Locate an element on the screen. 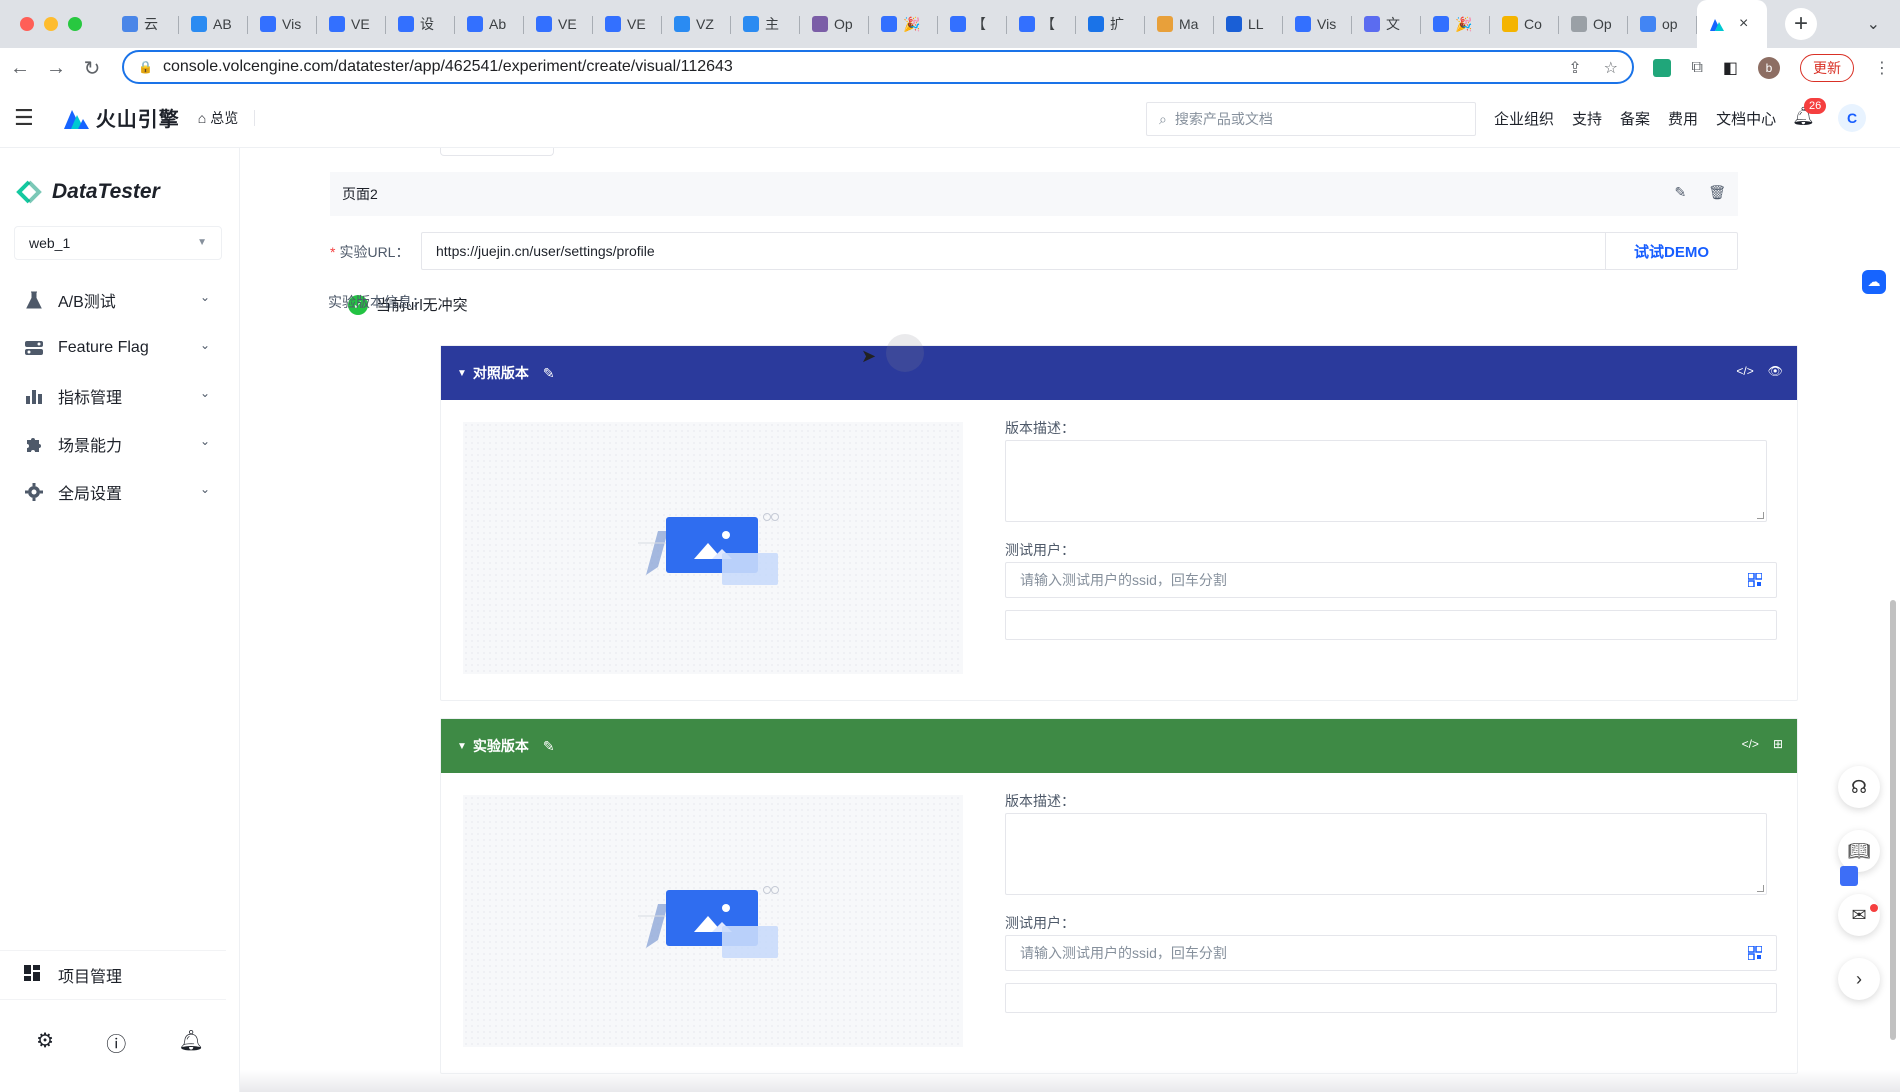  extension-icon is located at coordinates (1662, 68).